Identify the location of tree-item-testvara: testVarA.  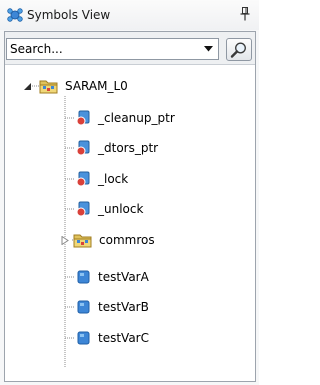
(112, 277).